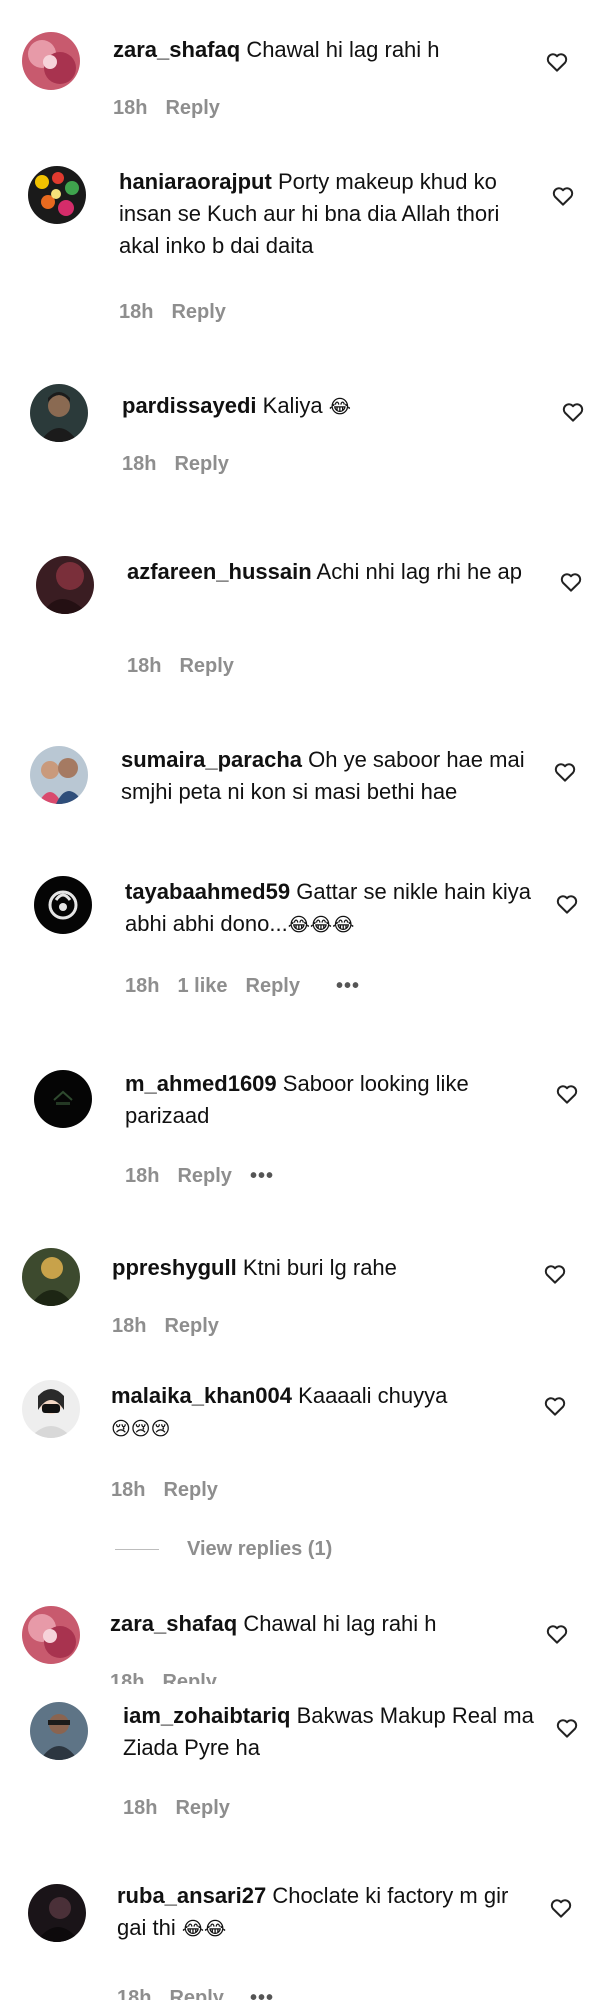 The image size is (600, 2000). I want to click on divider-line, so click(137, 1549).